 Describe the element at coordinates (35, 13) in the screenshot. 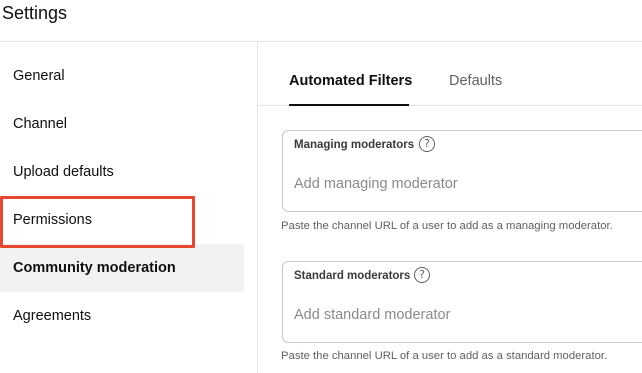

I see `page-title: Settings` at that location.